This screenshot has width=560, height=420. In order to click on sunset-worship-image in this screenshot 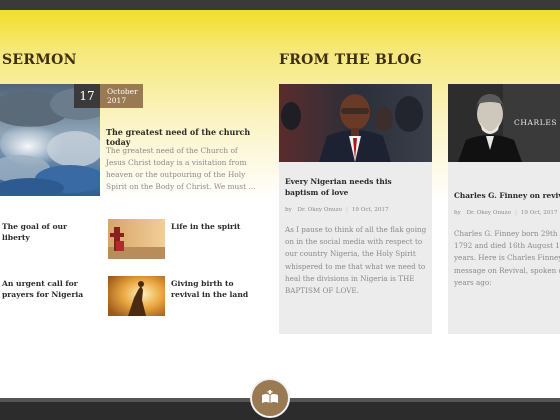, I will do `click(136, 296)`.